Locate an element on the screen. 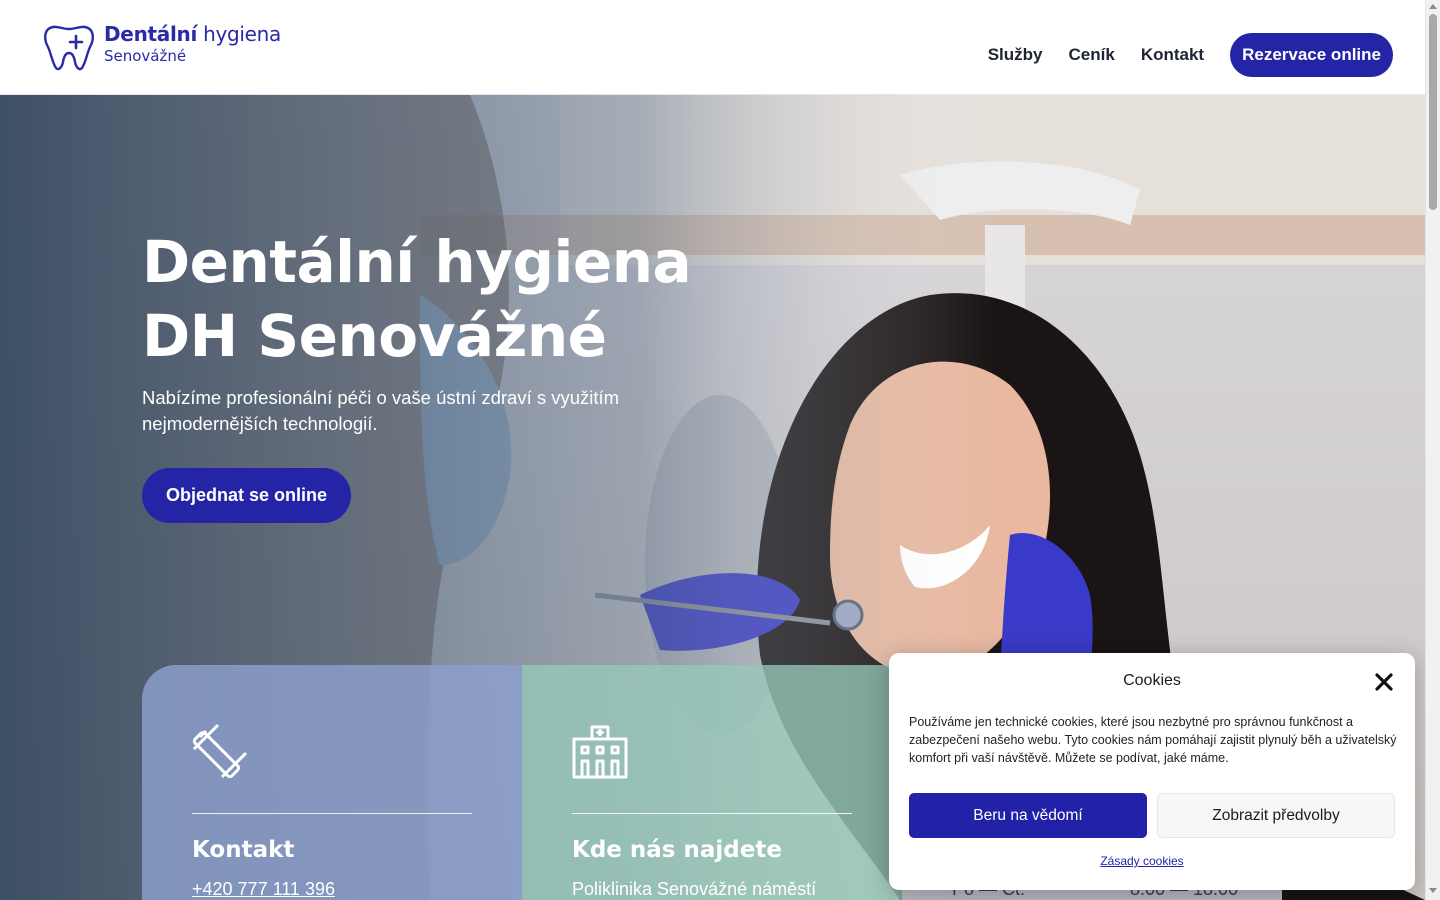 The image size is (1440, 900). card-title: Kontakt is located at coordinates (243, 850).